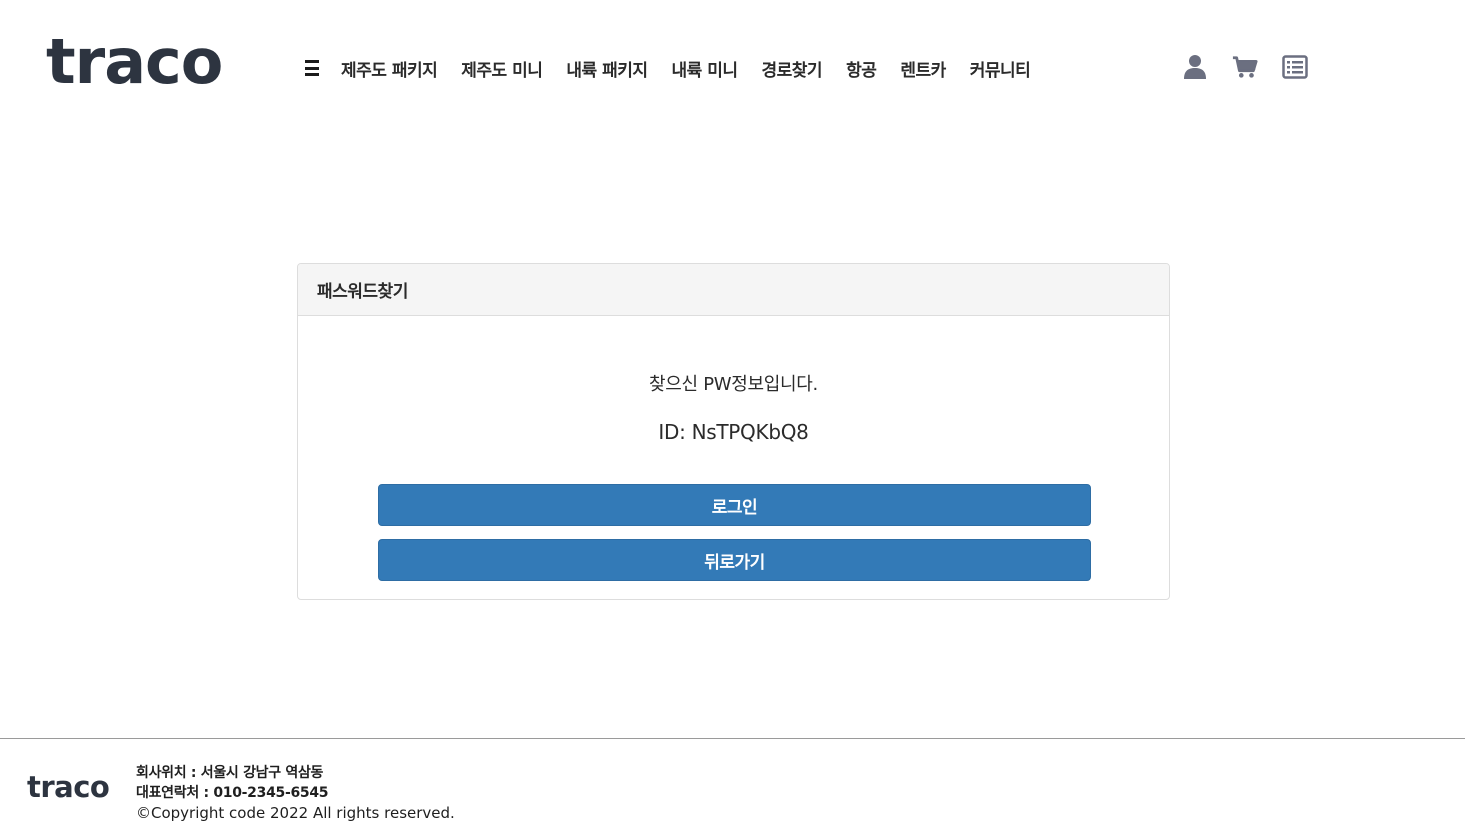 This screenshot has height=832, width=1465. What do you see at coordinates (607, 68) in the screenshot?
I see `nav-item-inland-package: 내륙 패키지` at bounding box center [607, 68].